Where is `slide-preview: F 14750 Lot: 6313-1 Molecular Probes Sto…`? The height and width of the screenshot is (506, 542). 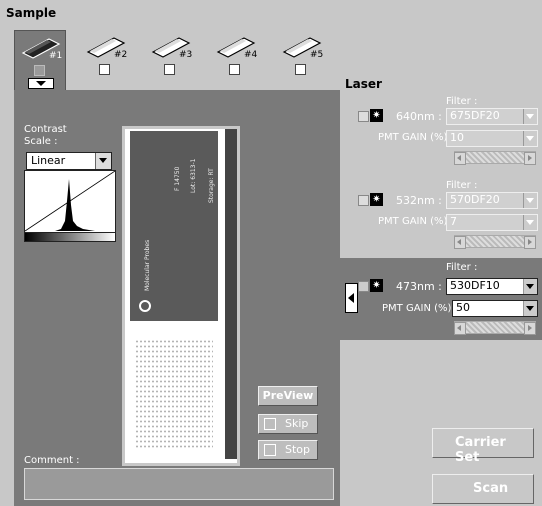
slide-preview: F 14750 Lot: 6313-1 Molecular Probes Sto… is located at coordinates (181, 296).